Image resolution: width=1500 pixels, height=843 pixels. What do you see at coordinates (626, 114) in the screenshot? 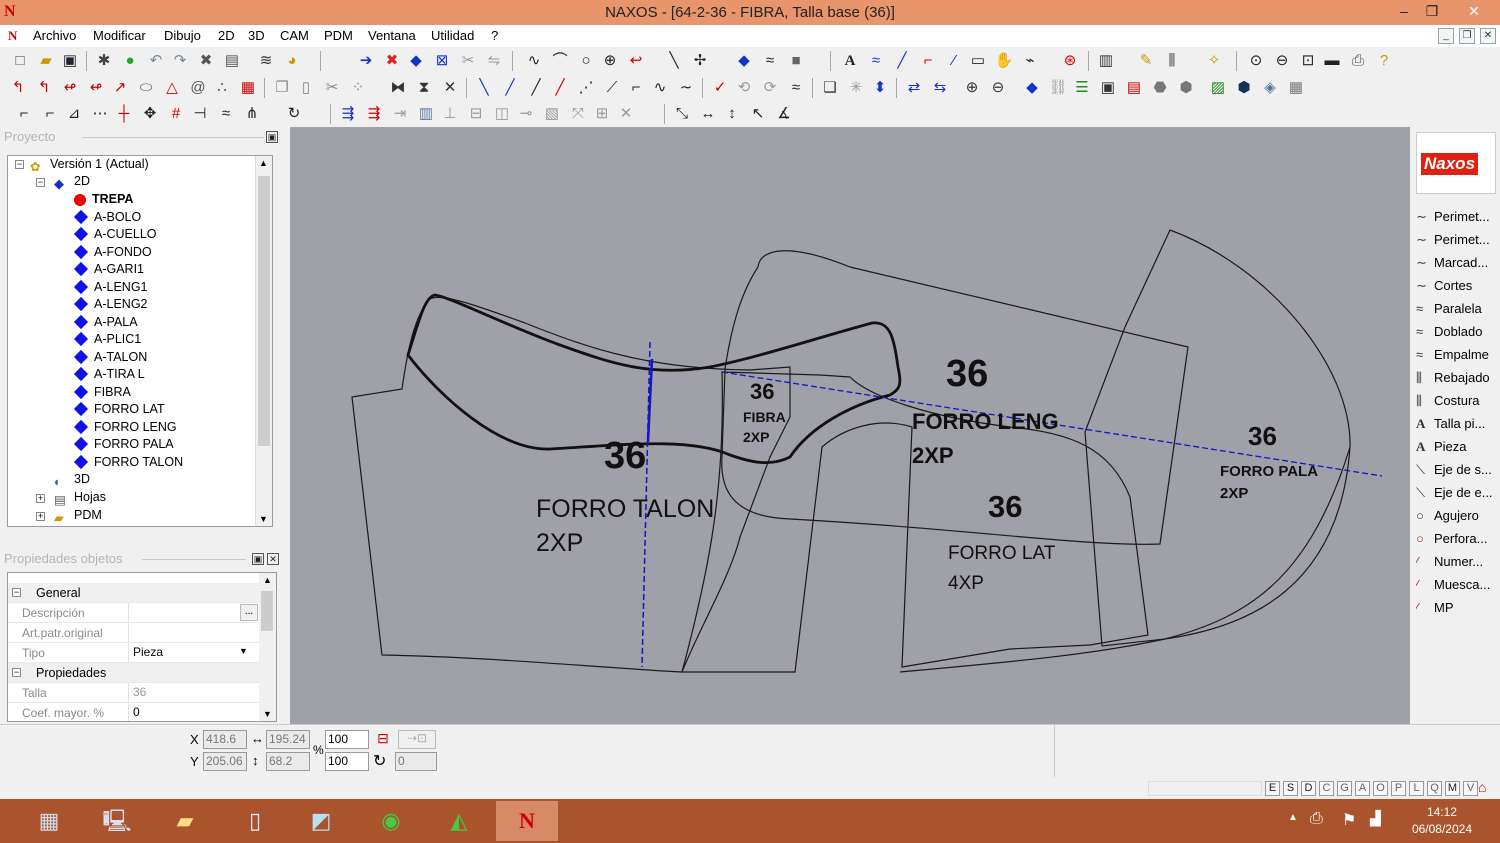
I see `x-icon: ✕` at bounding box center [626, 114].